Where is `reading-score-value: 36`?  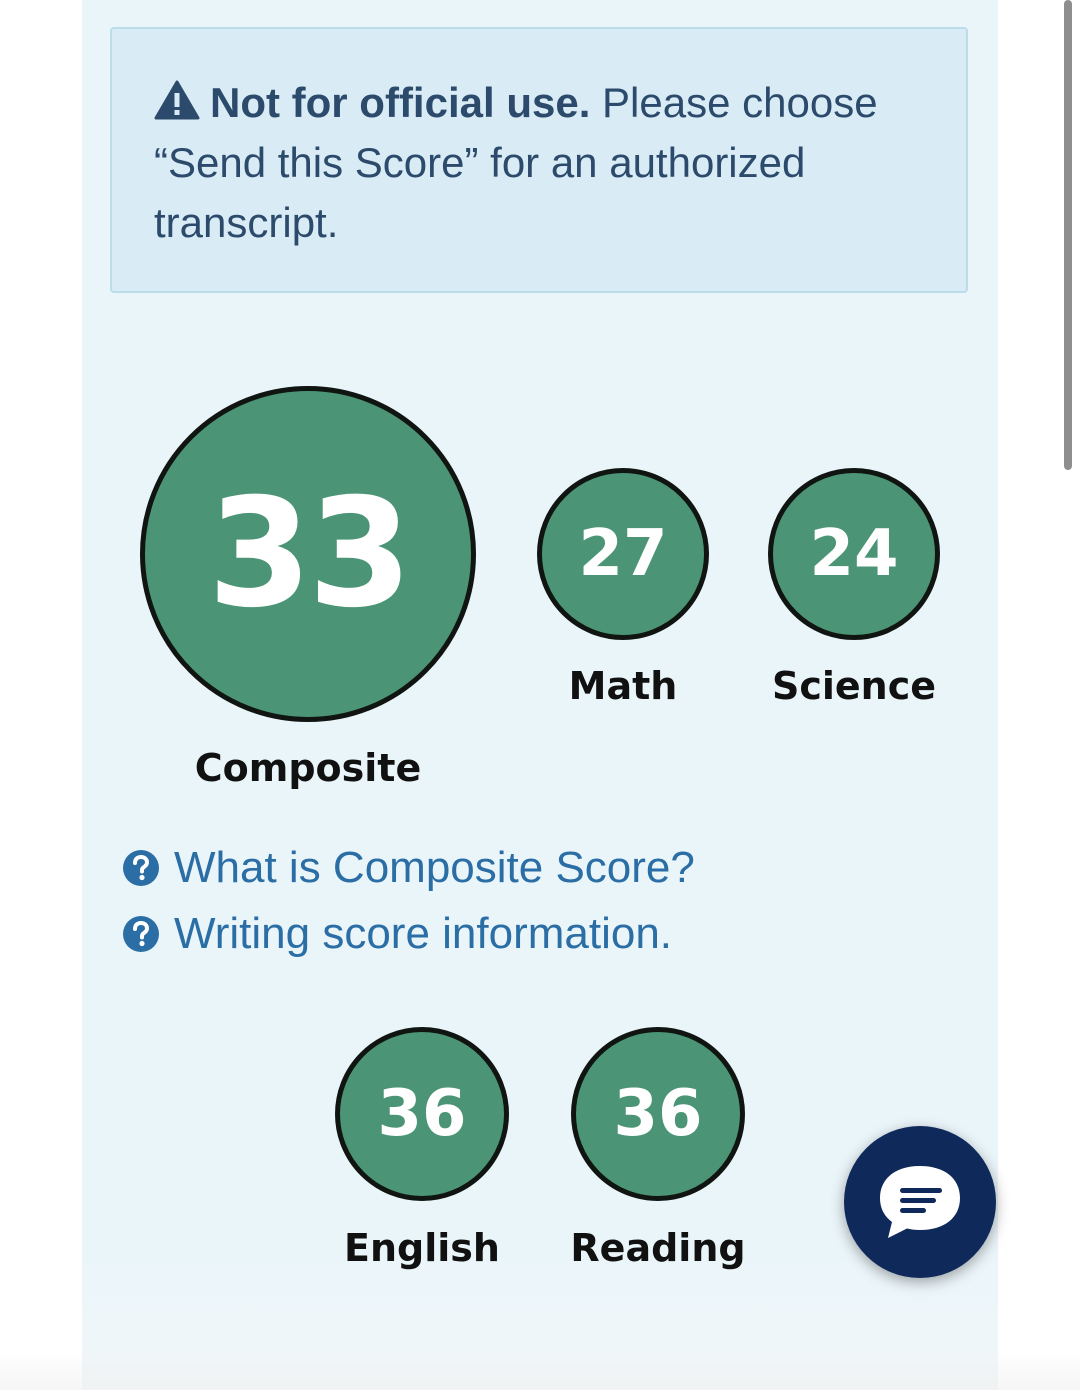 reading-score-value: 36 is located at coordinates (658, 1114).